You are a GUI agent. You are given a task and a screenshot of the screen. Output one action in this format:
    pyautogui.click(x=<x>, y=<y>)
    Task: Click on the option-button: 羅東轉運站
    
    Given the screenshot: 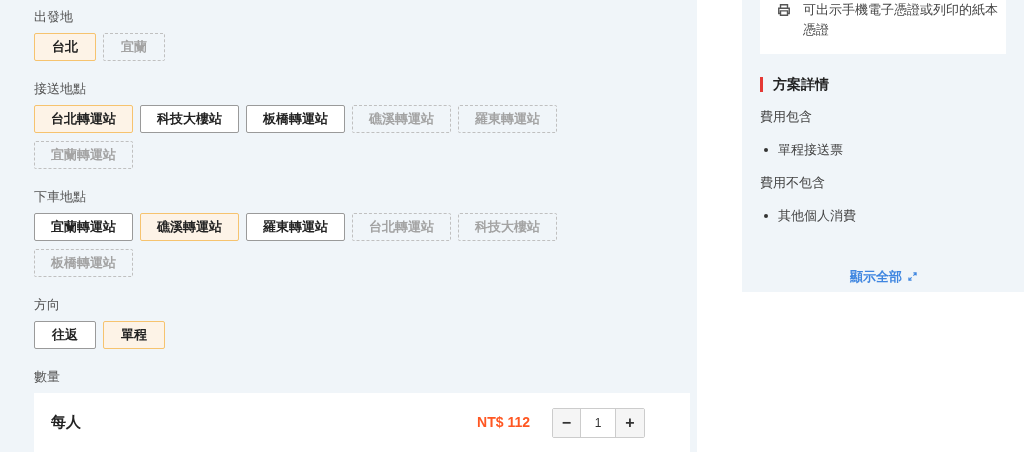 What is the action you would take?
    pyautogui.click(x=295, y=227)
    